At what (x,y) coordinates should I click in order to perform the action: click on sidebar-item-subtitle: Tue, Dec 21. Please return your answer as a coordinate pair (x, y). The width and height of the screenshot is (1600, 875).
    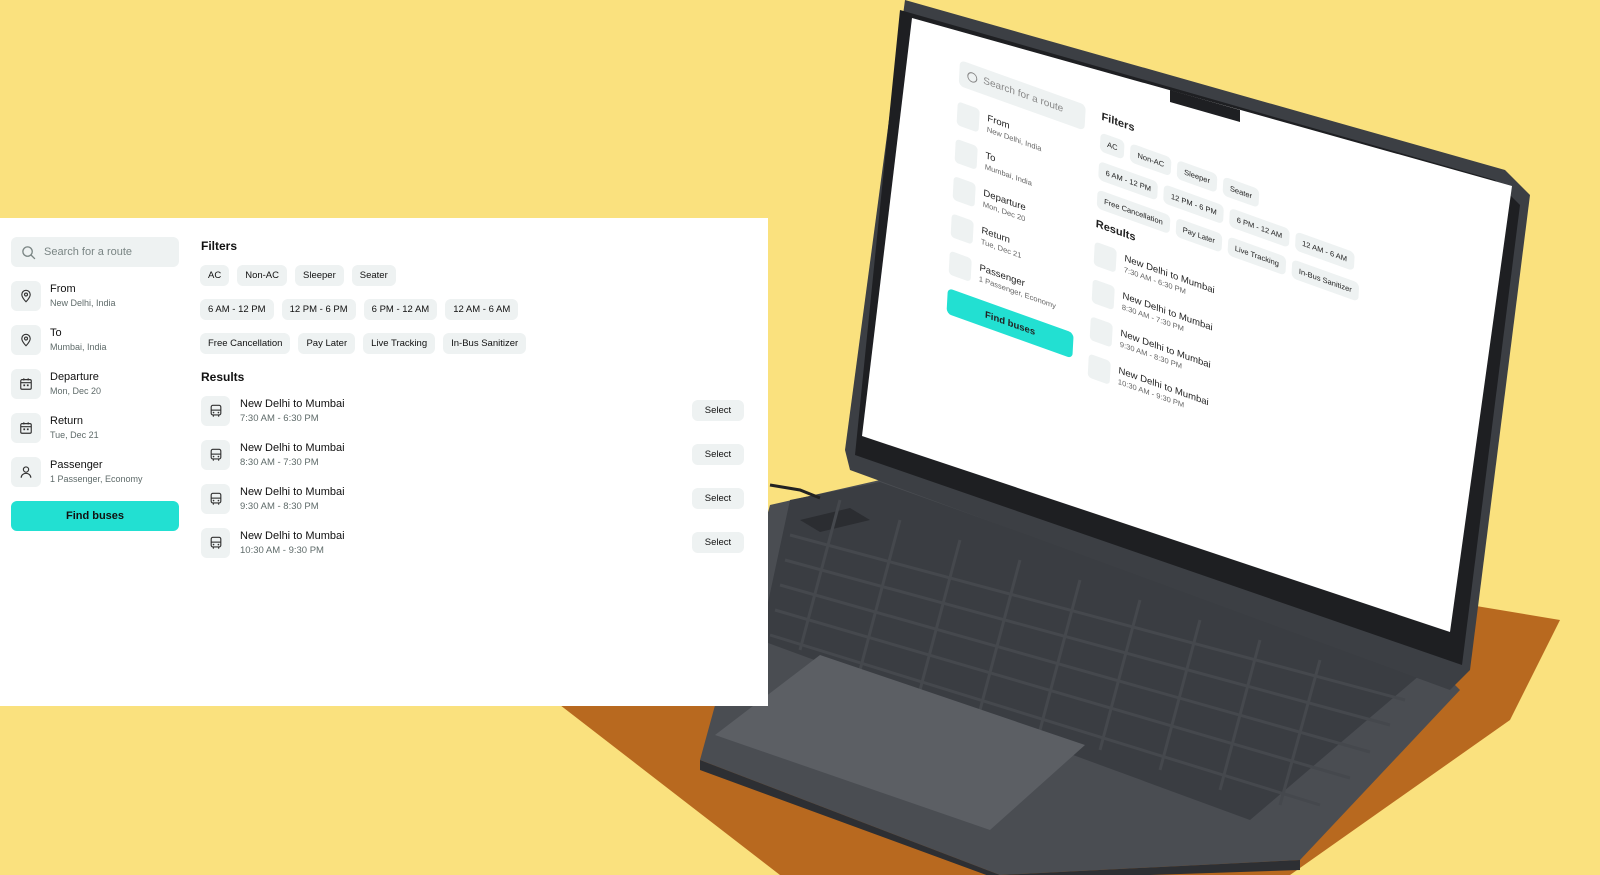
    Looking at the image, I should click on (74, 435).